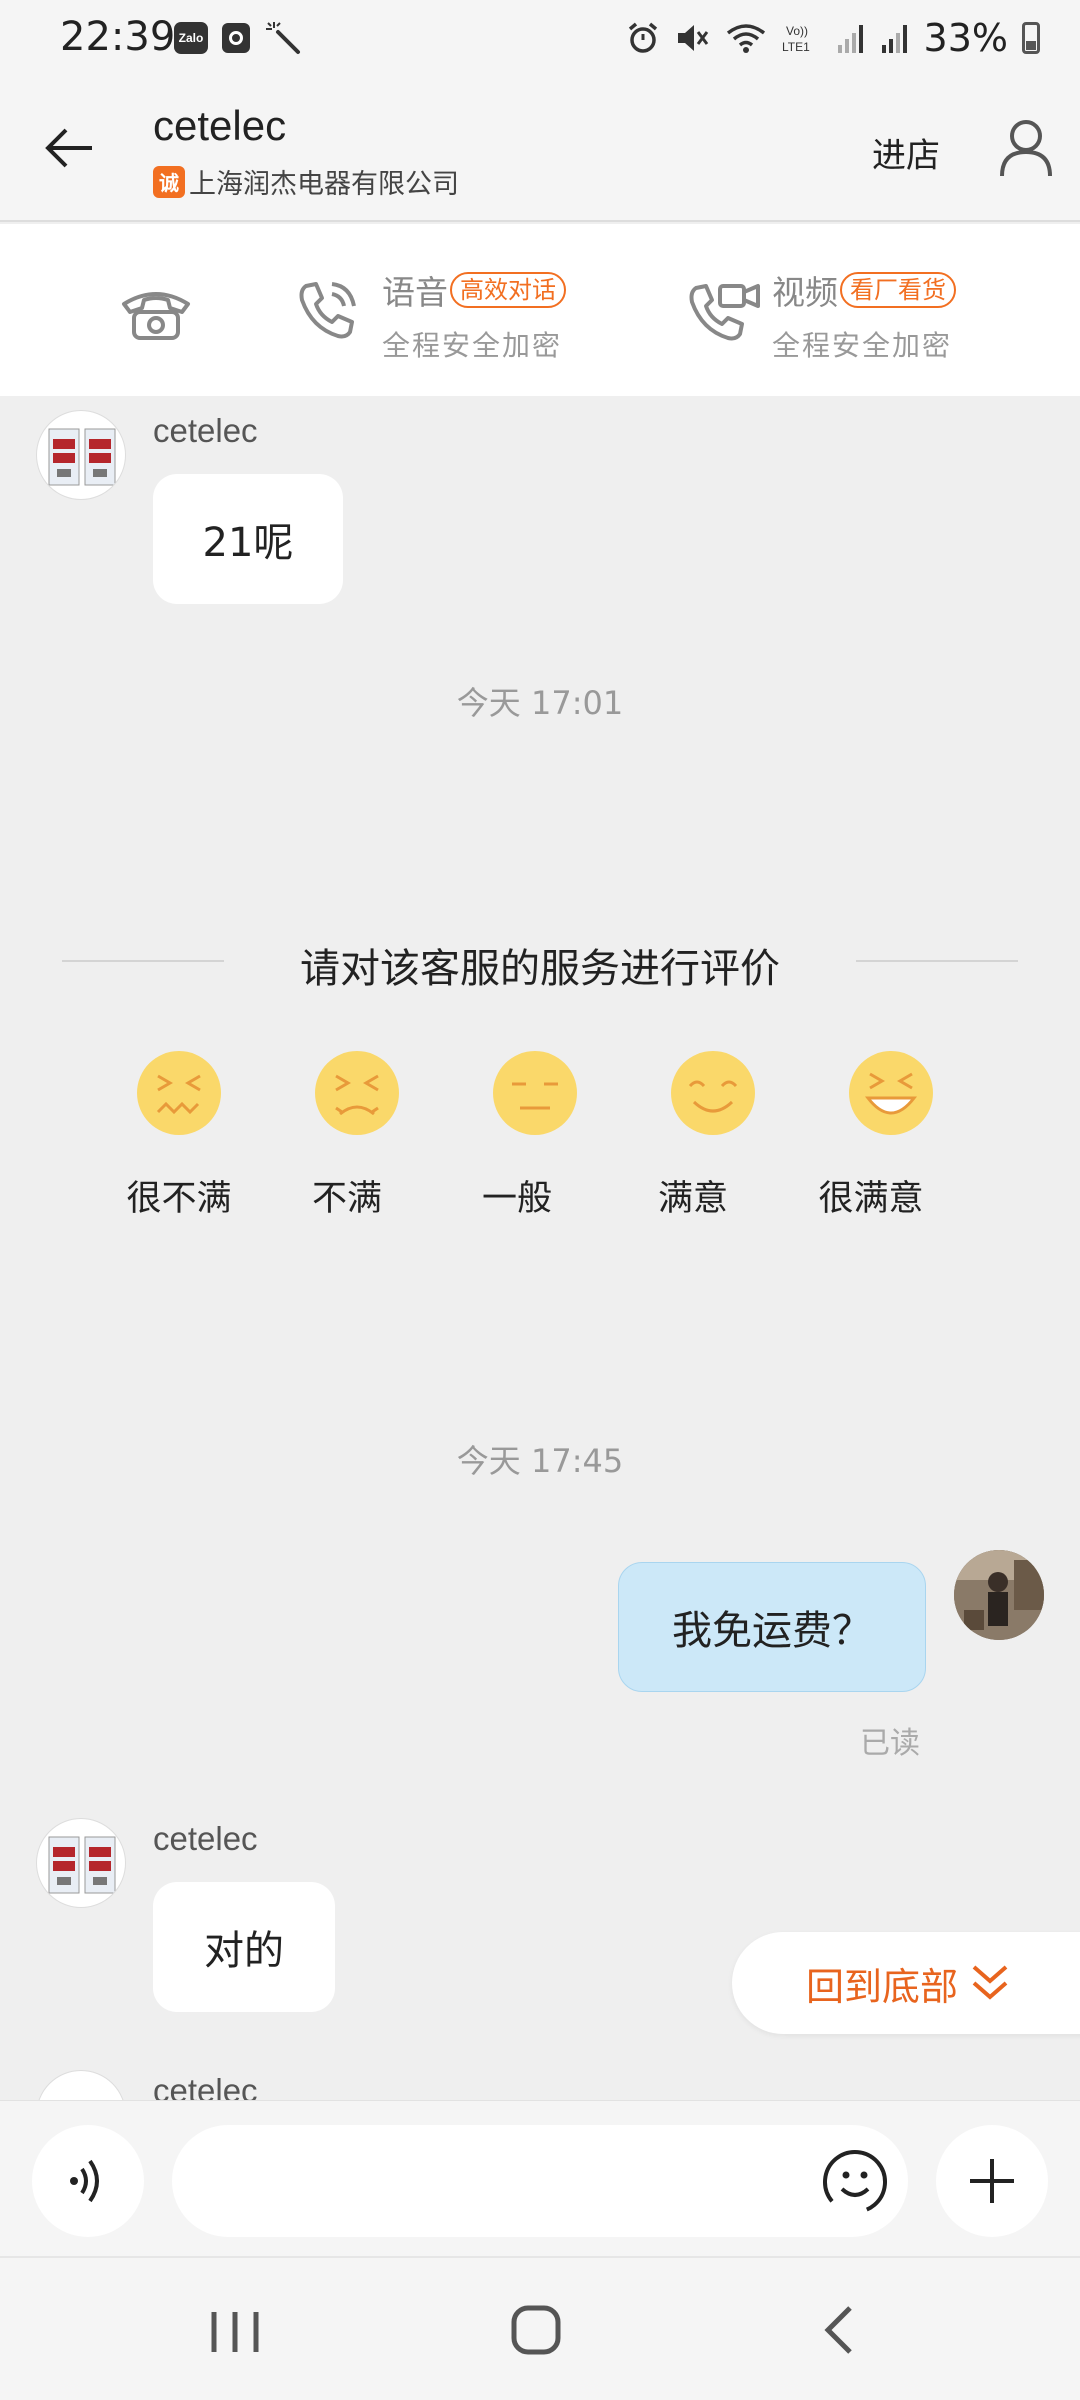  I want to click on input-bar, so click(540, 2178).